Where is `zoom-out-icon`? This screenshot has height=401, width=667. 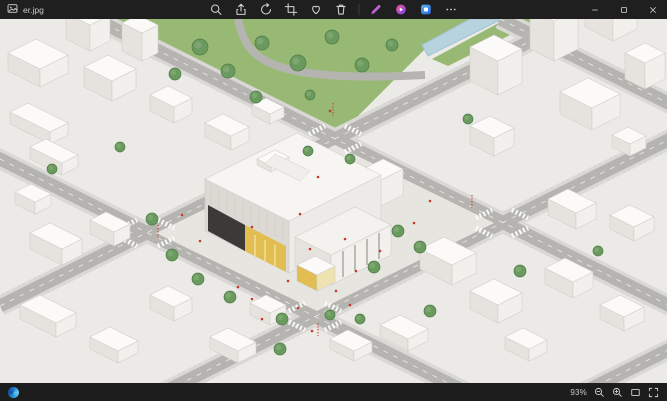
zoom-out-icon is located at coordinates (599, 392).